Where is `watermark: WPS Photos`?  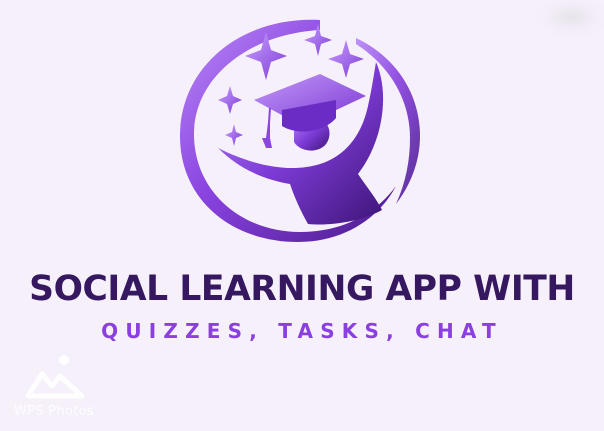
watermark: WPS Photos is located at coordinates (59, 388).